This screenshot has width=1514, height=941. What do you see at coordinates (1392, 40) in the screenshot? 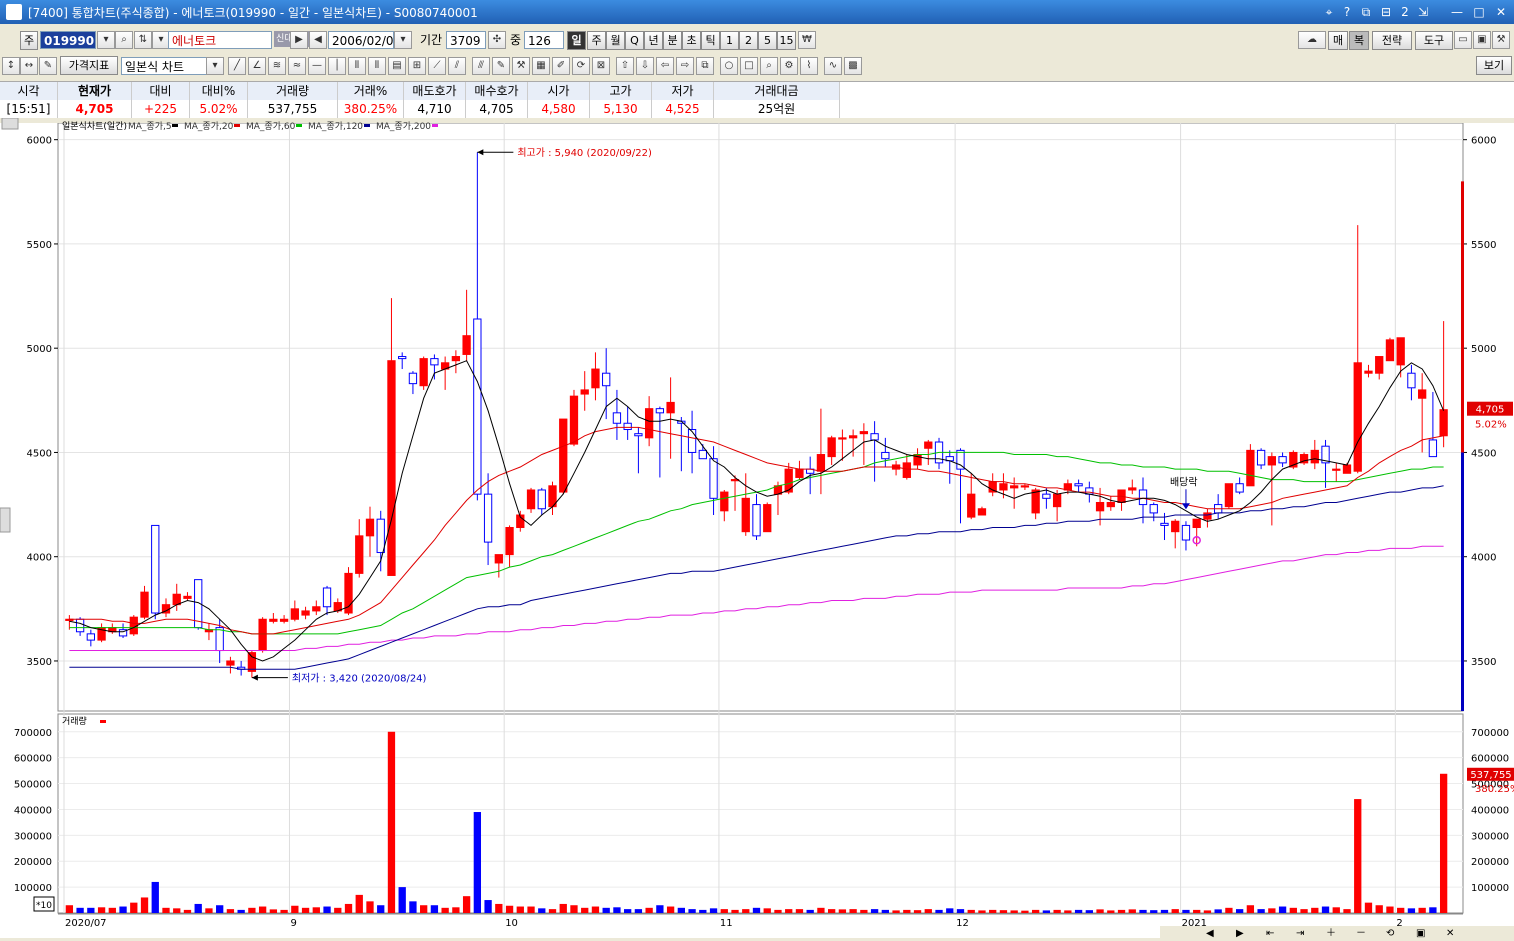
I see `strategy-button: 전략` at bounding box center [1392, 40].